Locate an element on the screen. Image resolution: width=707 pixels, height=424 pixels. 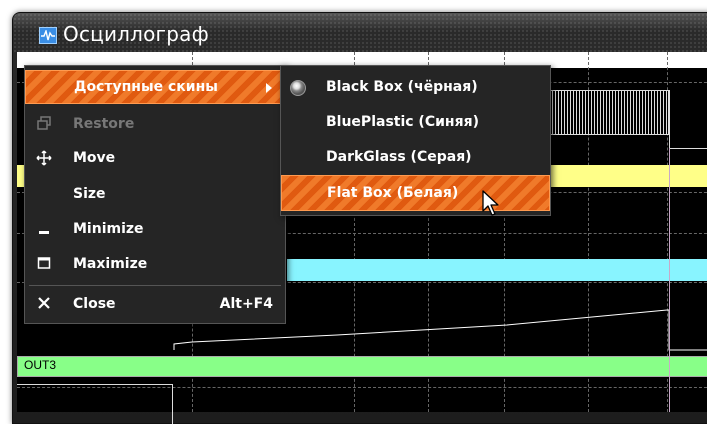
channel-label: OUT3 is located at coordinates (40, 365).